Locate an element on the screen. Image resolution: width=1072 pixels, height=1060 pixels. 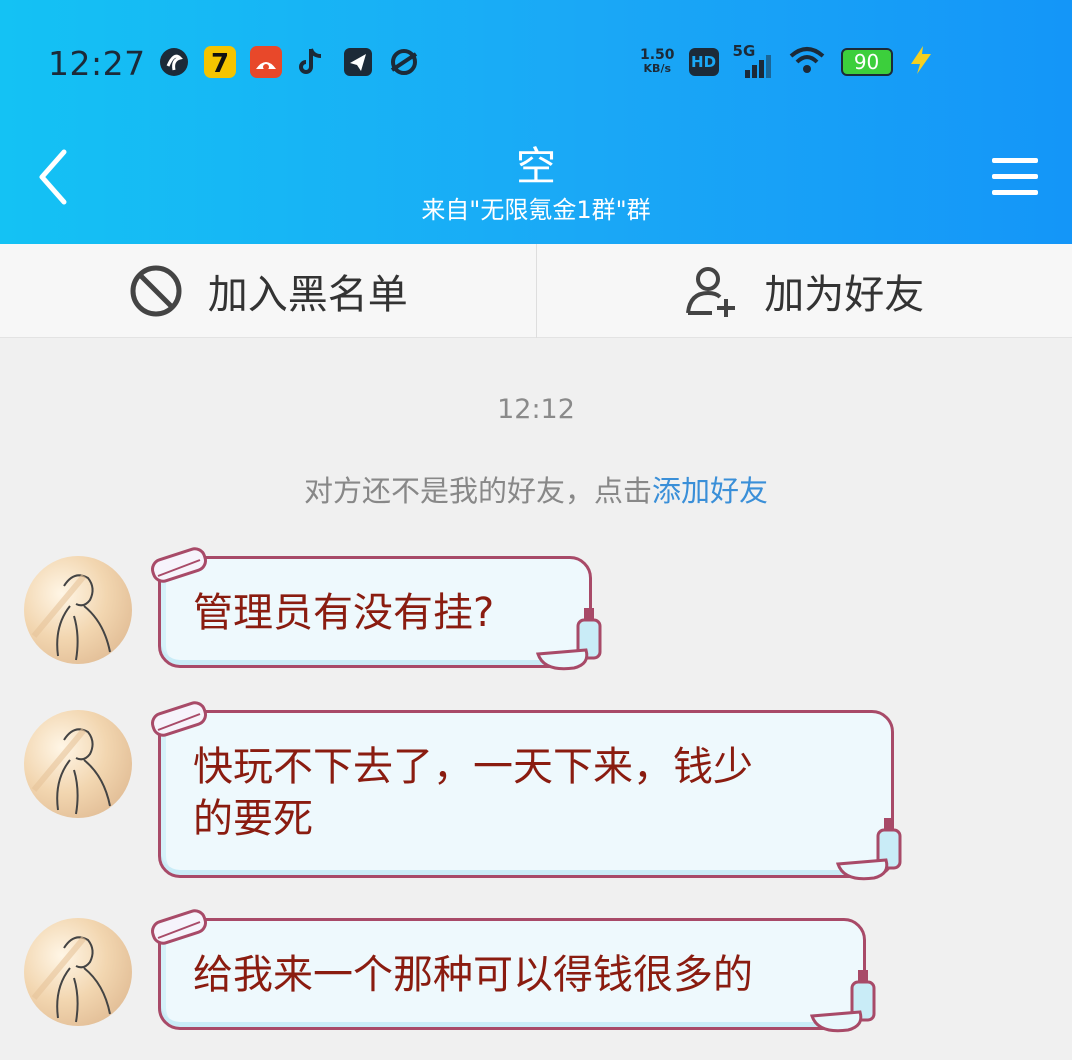
action-bar: 加入黑名单 加为好友 is located at coordinates (536, 291).